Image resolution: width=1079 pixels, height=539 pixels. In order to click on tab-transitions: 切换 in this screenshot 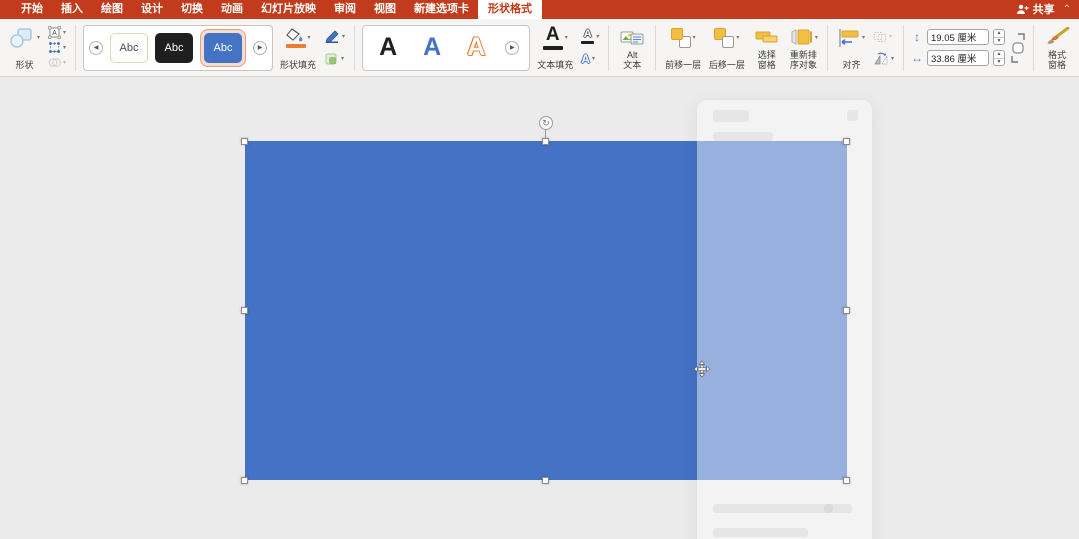, I will do `click(192, 9)`.